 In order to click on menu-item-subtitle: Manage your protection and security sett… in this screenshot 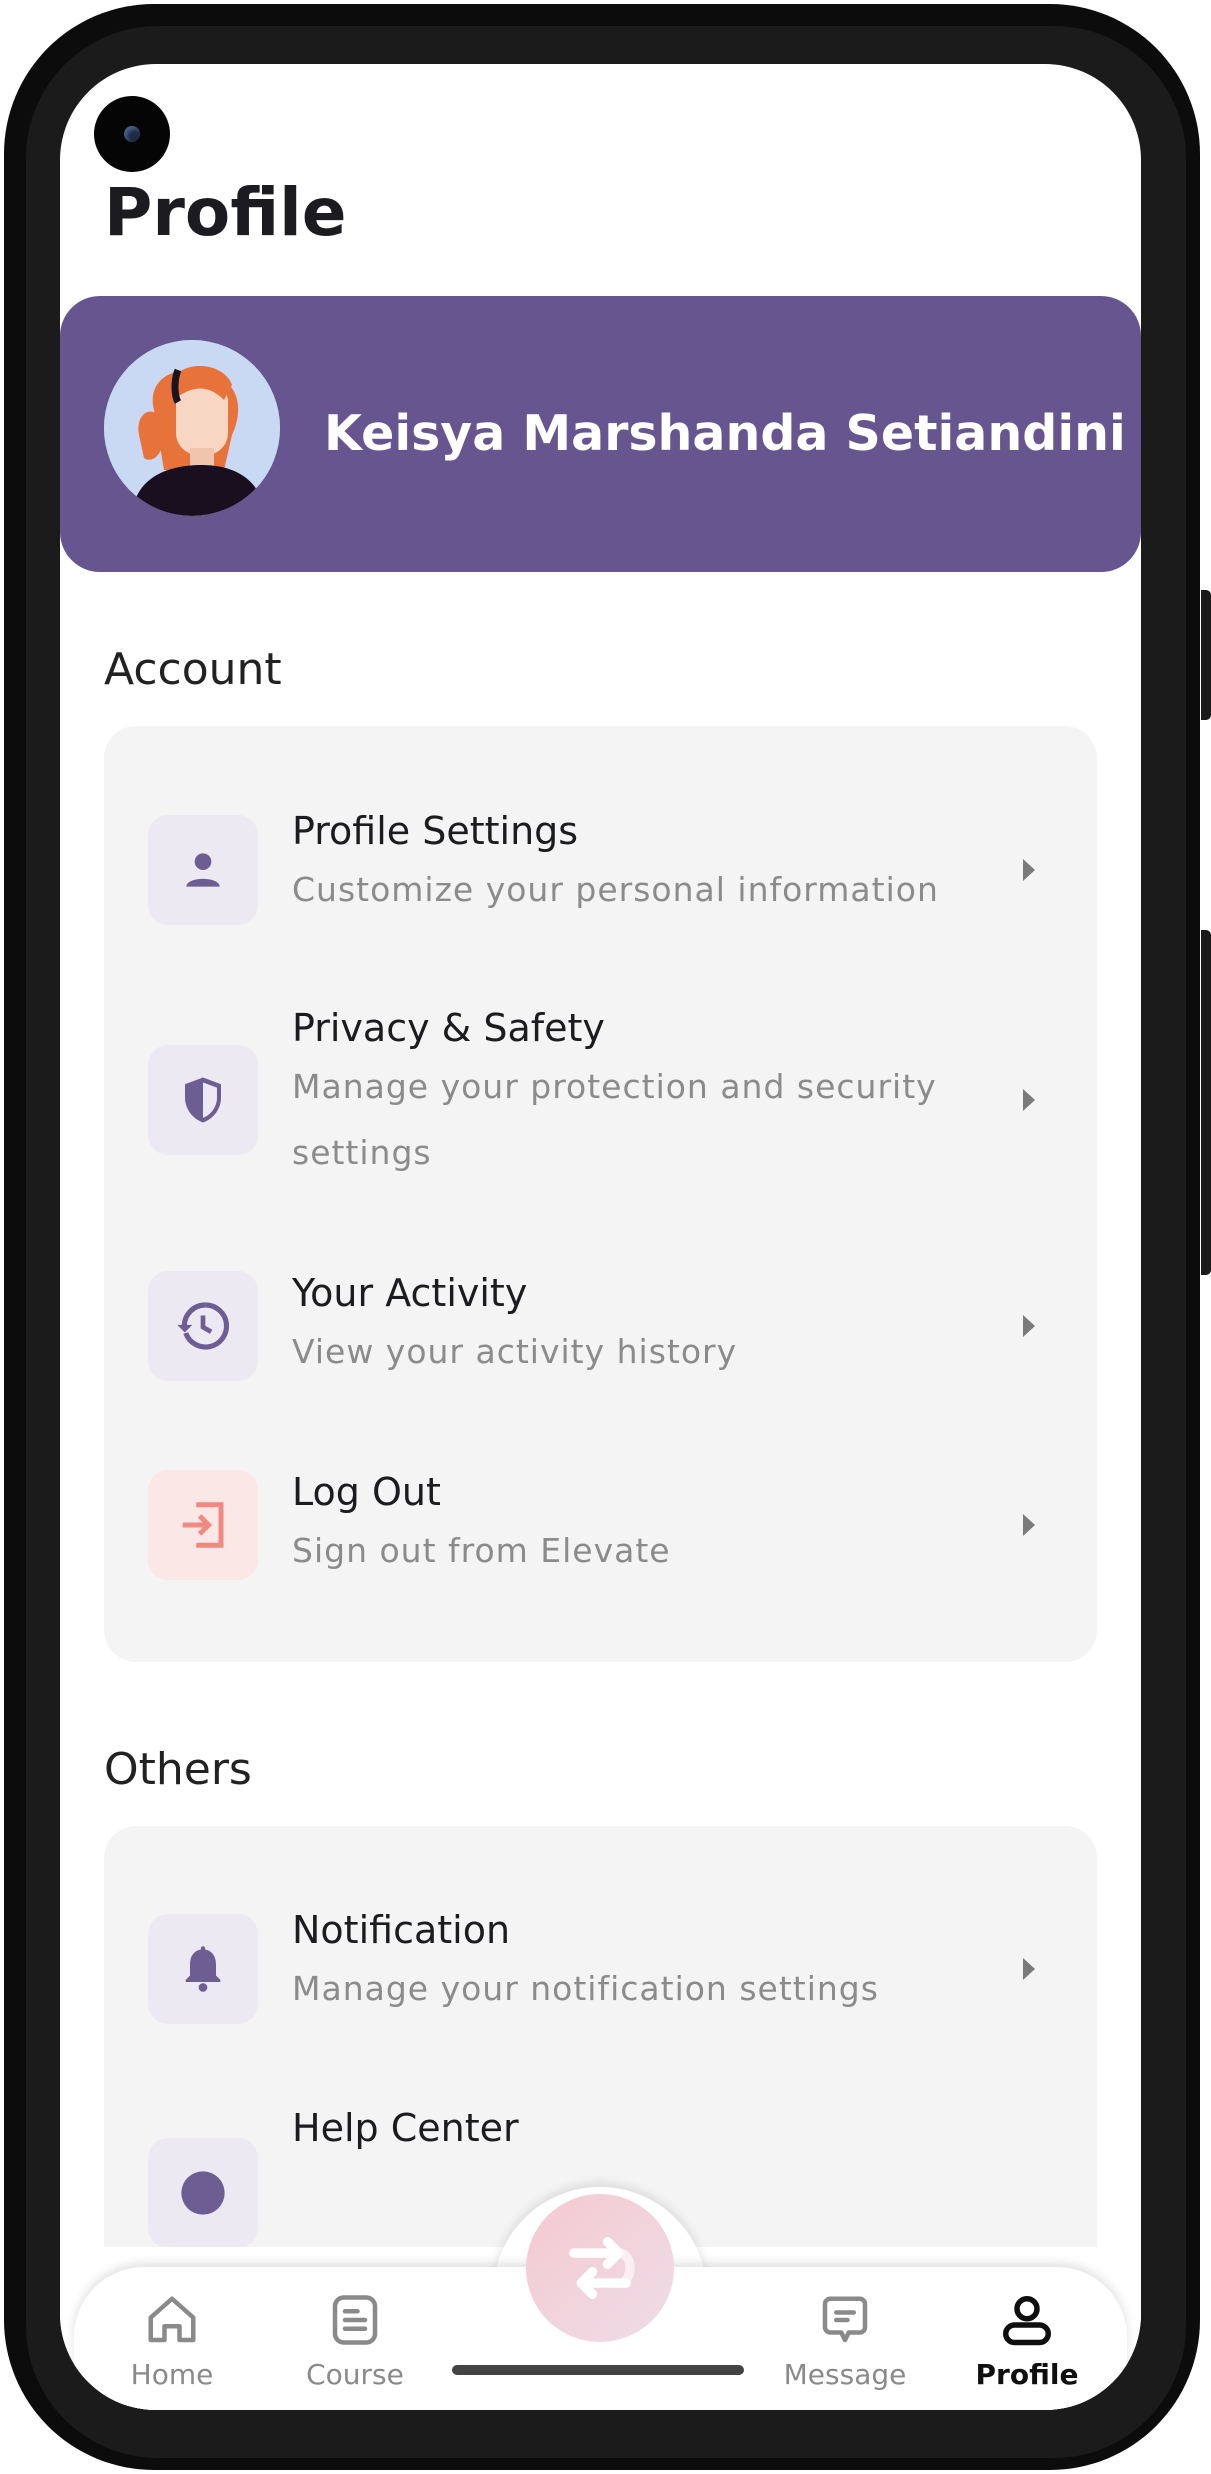, I will do `click(614, 1119)`.